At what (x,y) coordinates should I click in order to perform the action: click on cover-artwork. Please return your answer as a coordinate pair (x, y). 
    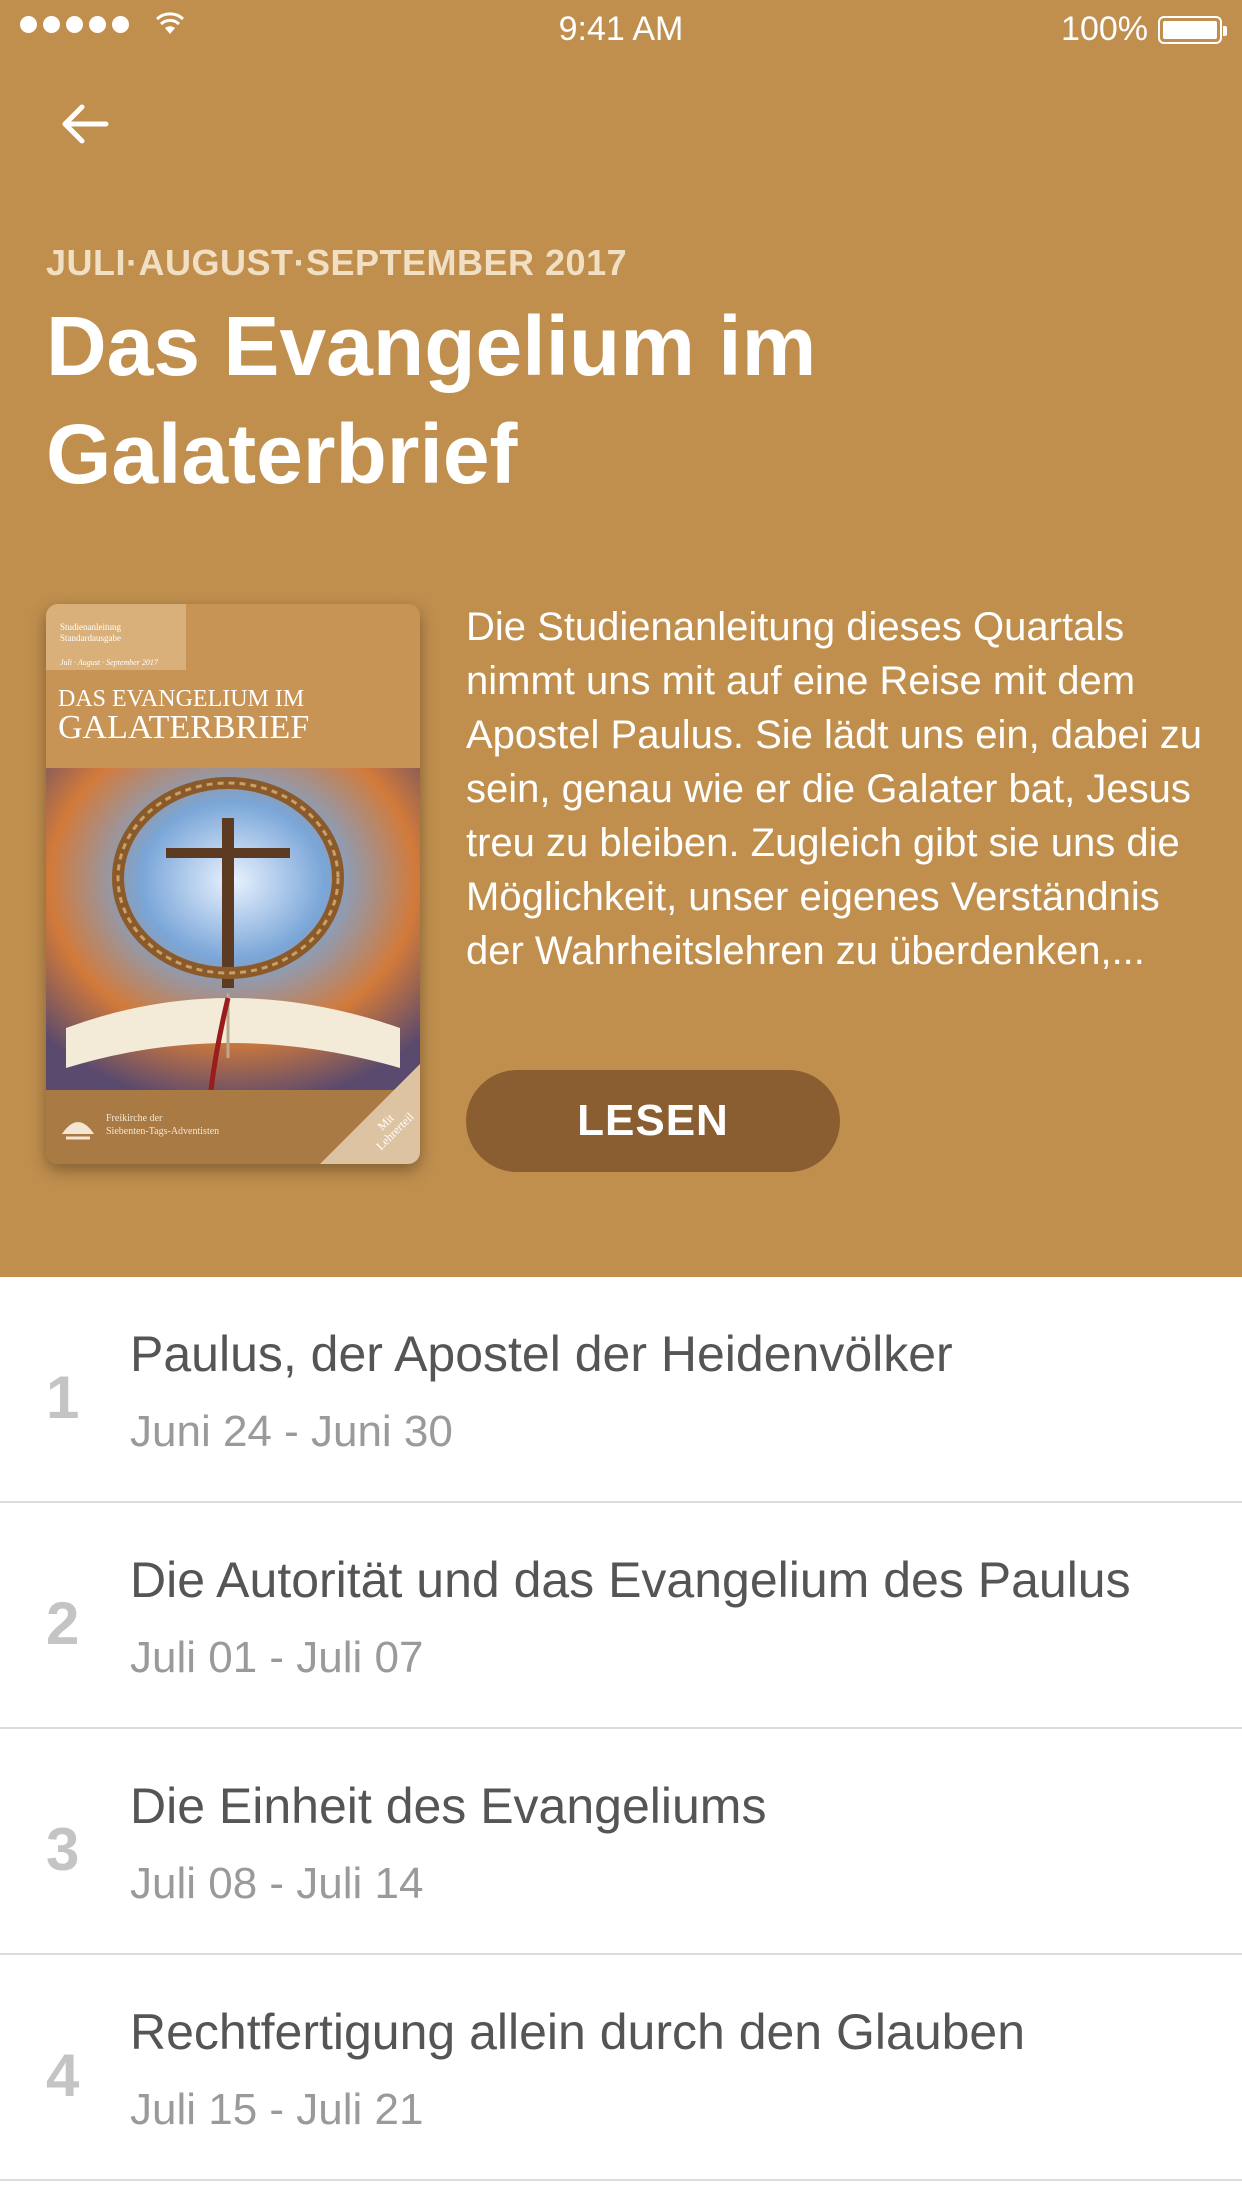
    Looking at the image, I should click on (233, 929).